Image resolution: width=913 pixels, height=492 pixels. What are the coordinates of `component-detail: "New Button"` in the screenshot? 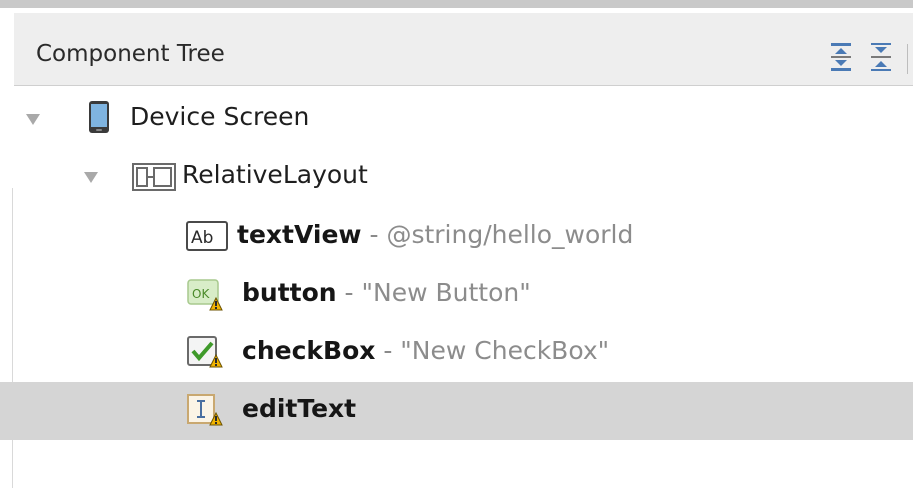 It's located at (446, 292).